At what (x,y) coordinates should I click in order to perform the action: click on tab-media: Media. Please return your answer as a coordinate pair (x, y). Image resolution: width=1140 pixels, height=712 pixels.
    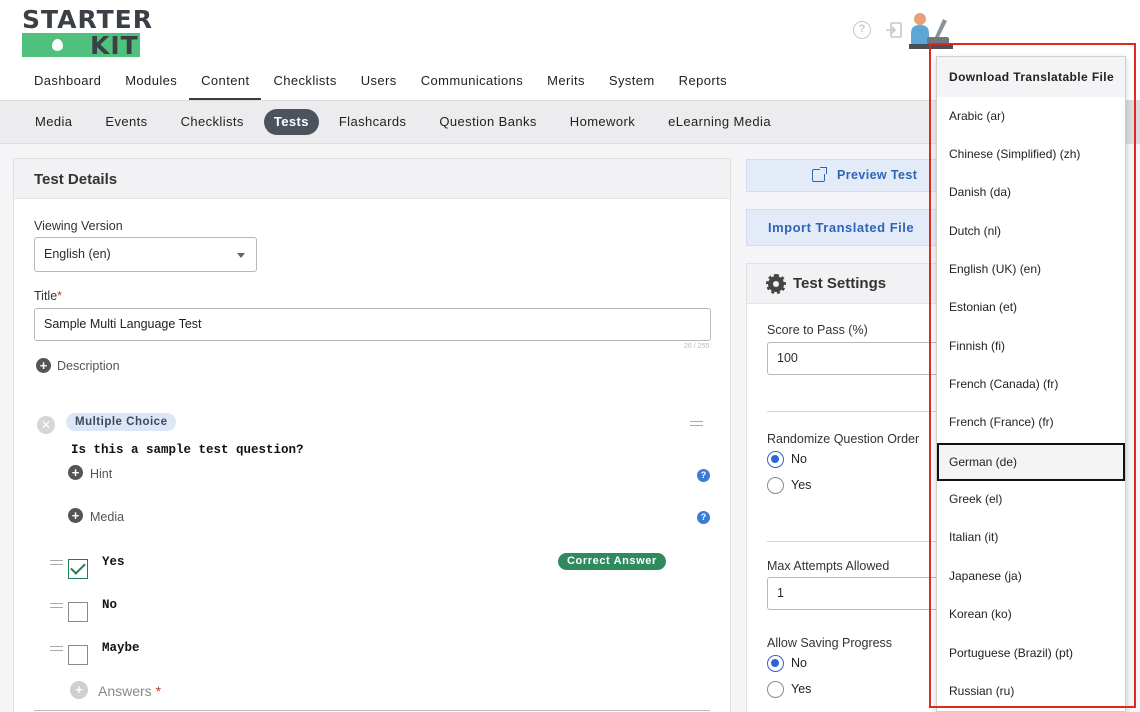
    Looking at the image, I should click on (53, 122).